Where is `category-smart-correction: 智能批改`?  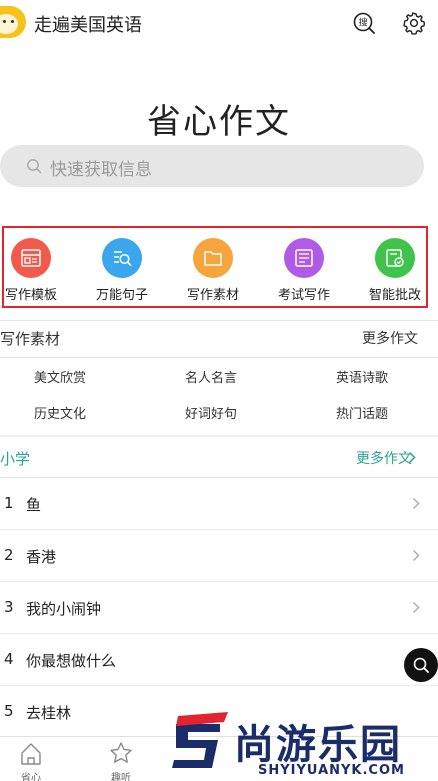
category-smart-correction: 智能批改 is located at coordinates (395, 270).